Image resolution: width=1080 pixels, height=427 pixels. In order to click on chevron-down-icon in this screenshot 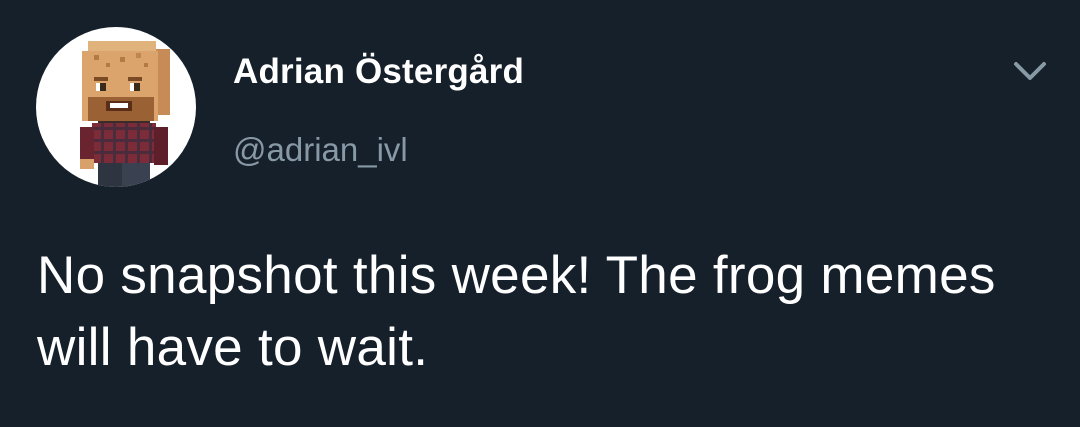, I will do `click(1030, 72)`.